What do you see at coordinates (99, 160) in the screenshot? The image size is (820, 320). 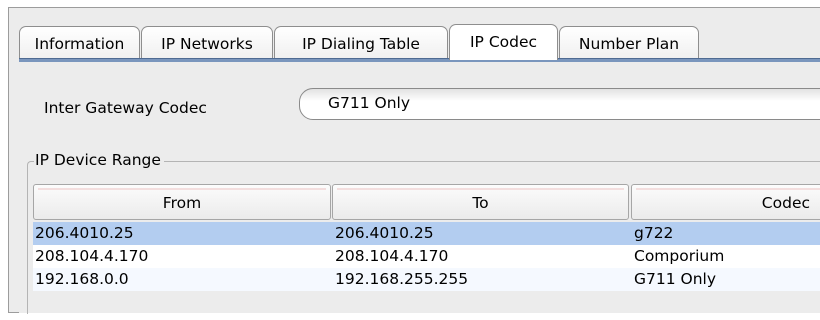 I see `ip-device-range-title: IP Device Range` at bounding box center [99, 160].